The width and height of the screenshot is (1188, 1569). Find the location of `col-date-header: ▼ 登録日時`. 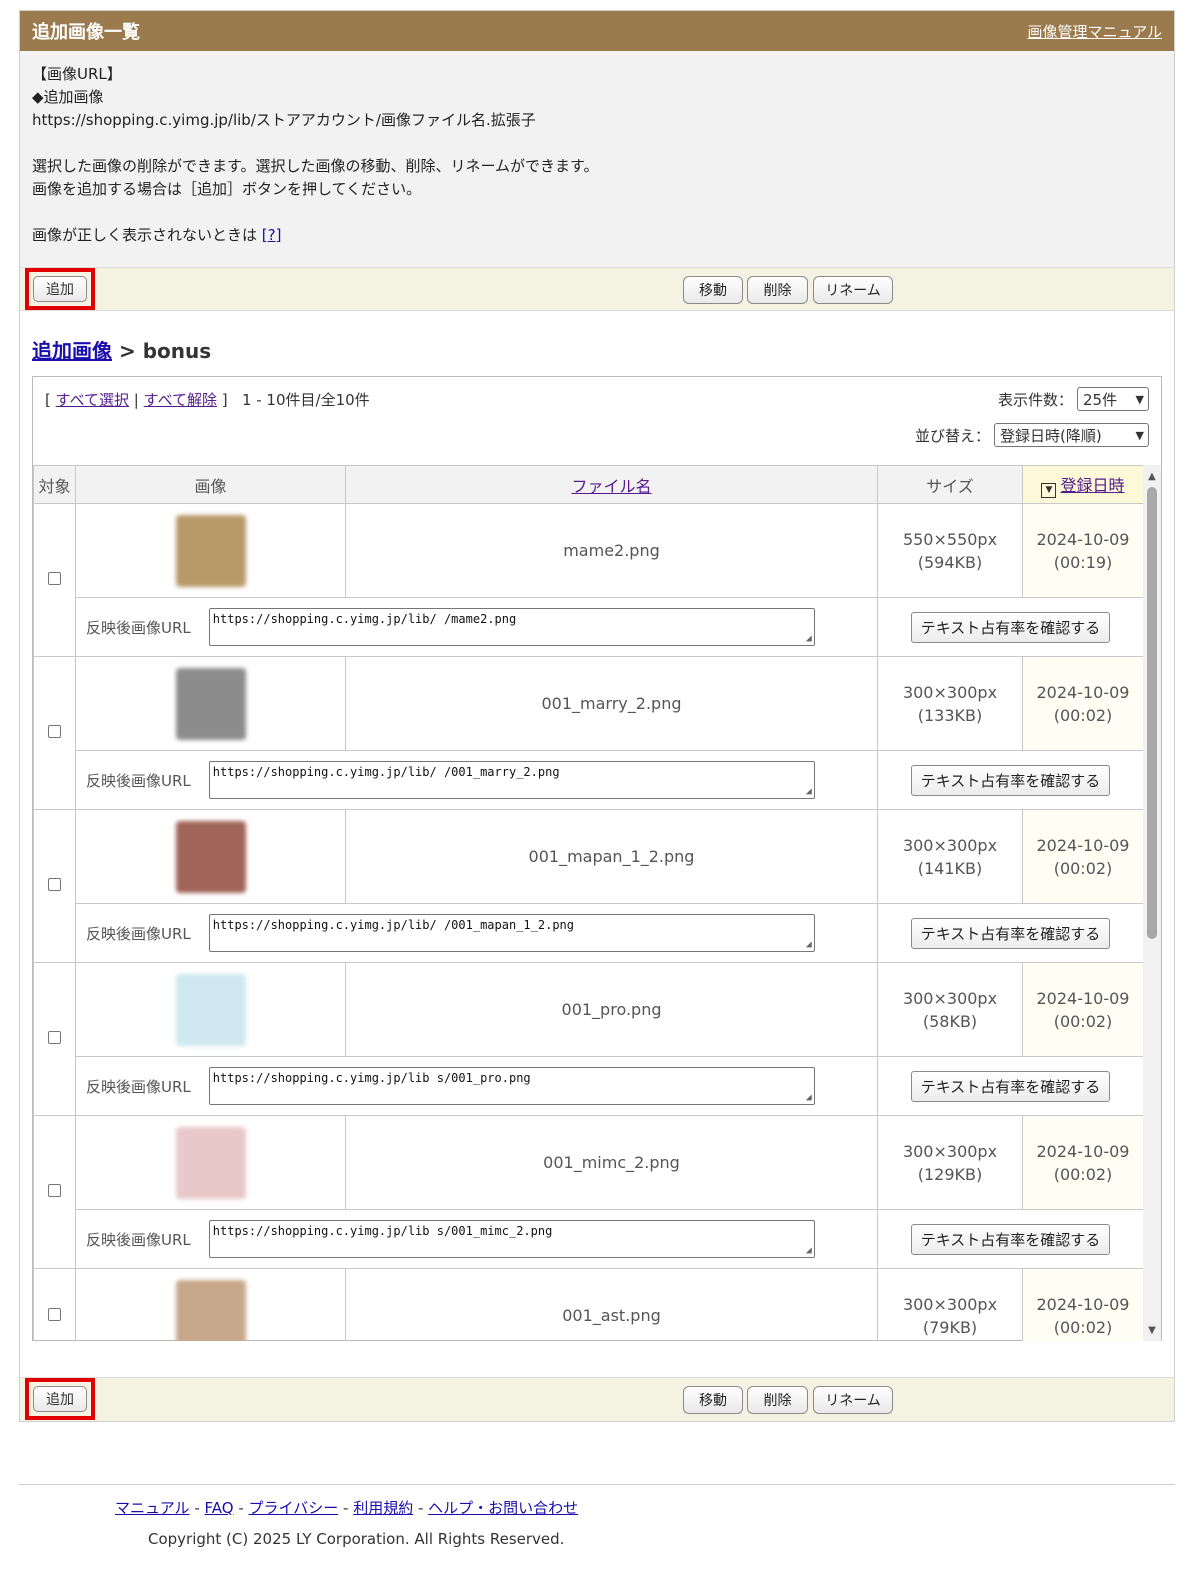

col-date-header: ▼ 登録日時 is located at coordinates (1083, 484).